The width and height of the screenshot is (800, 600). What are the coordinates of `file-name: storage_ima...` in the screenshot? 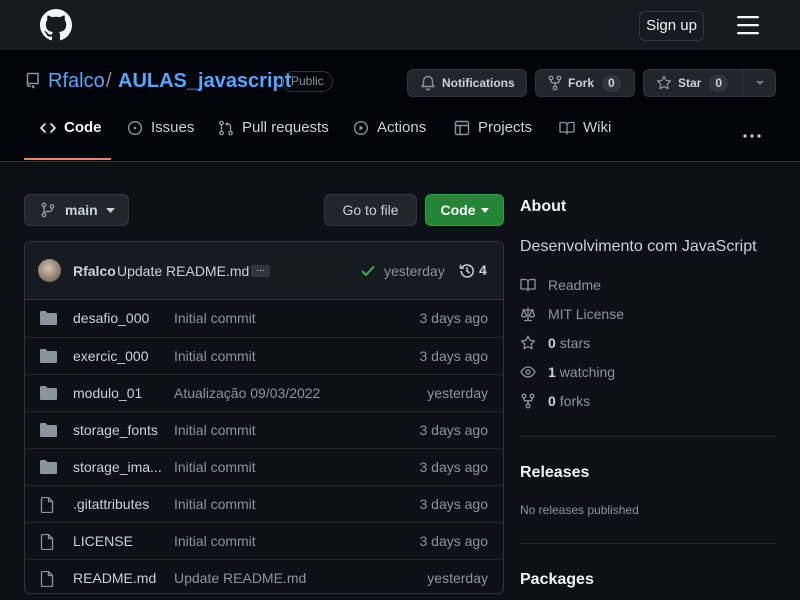 It's located at (117, 467).